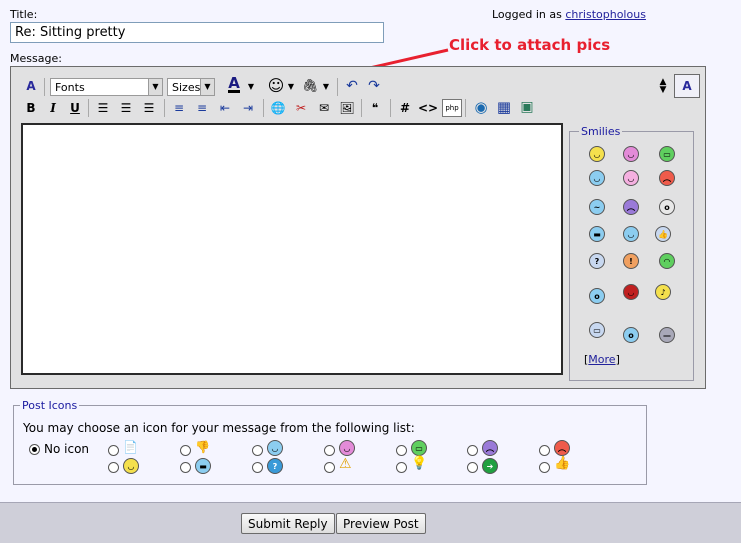 This screenshot has height=543, width=741. I want to click on remove-format-icon: A, so click(31, 86).